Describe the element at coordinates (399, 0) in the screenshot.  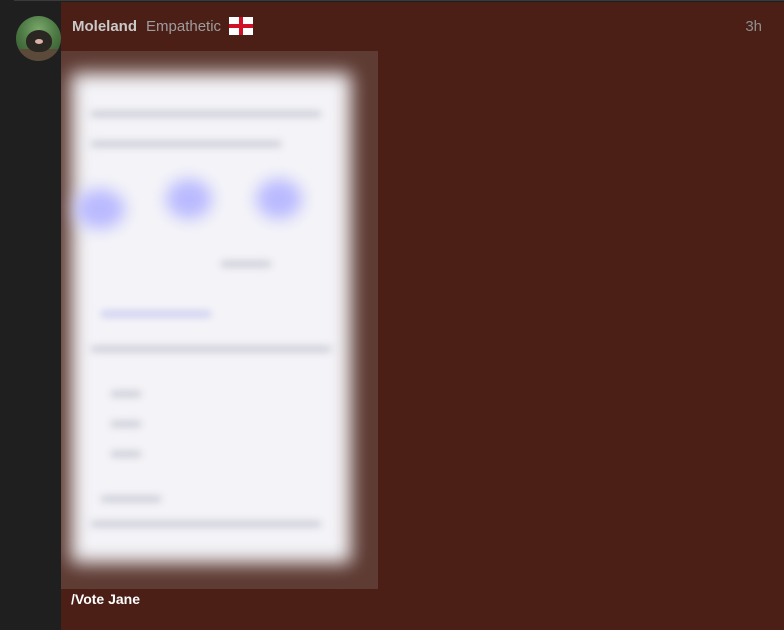
I see `top-divider` at that location.